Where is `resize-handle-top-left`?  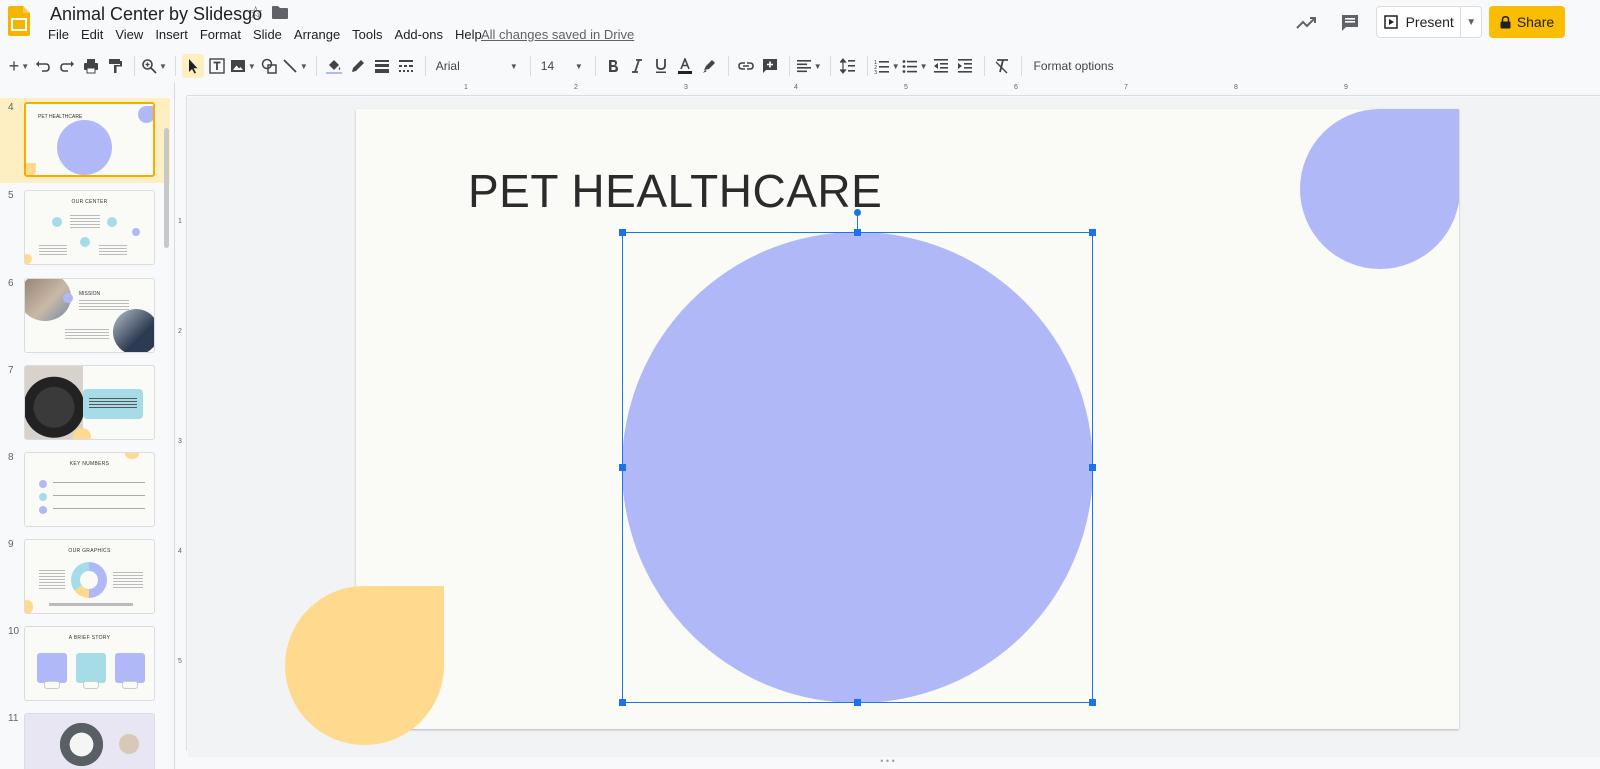 resize-handle-top-left is located at coordinates (622, 232).